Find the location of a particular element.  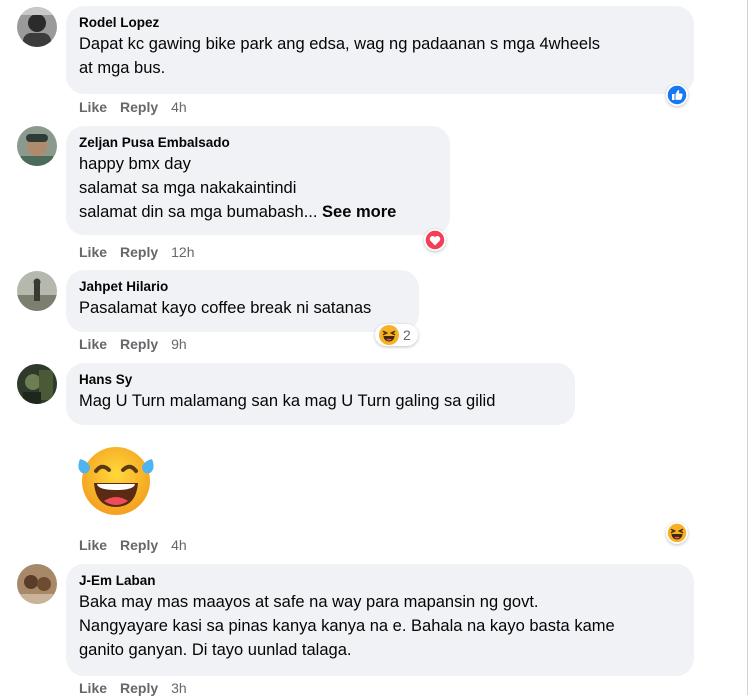

reaction-count: 2 is located at coordinates (407, 335).